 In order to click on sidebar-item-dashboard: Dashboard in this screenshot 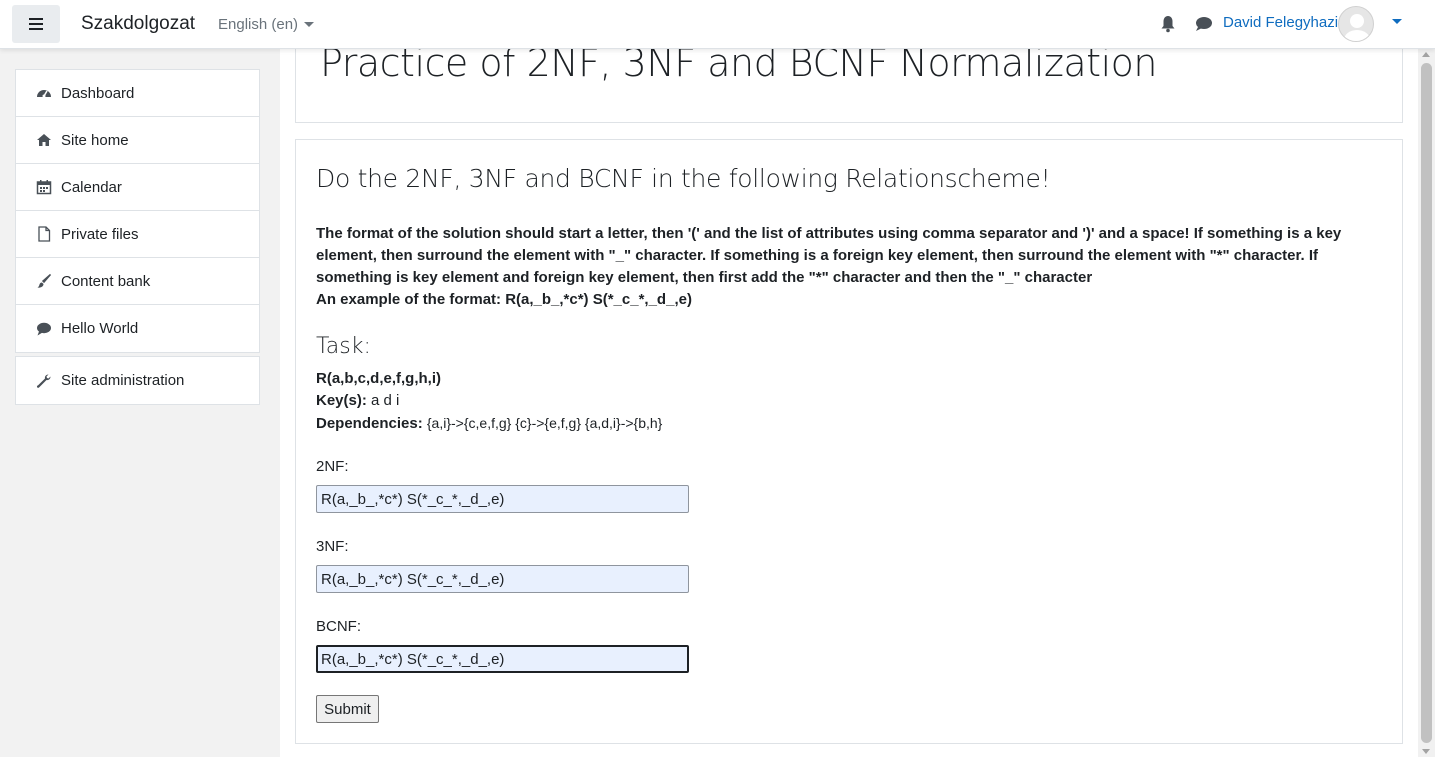, I will do `click(137, 93)`.